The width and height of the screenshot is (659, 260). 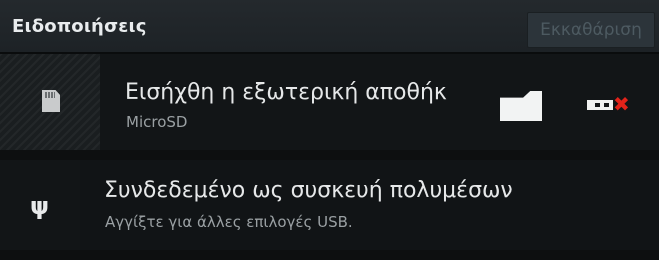 I want to click on notification-title: Εισήχθη η εξωτερική αποθήκ, so click(x=286, y=92).